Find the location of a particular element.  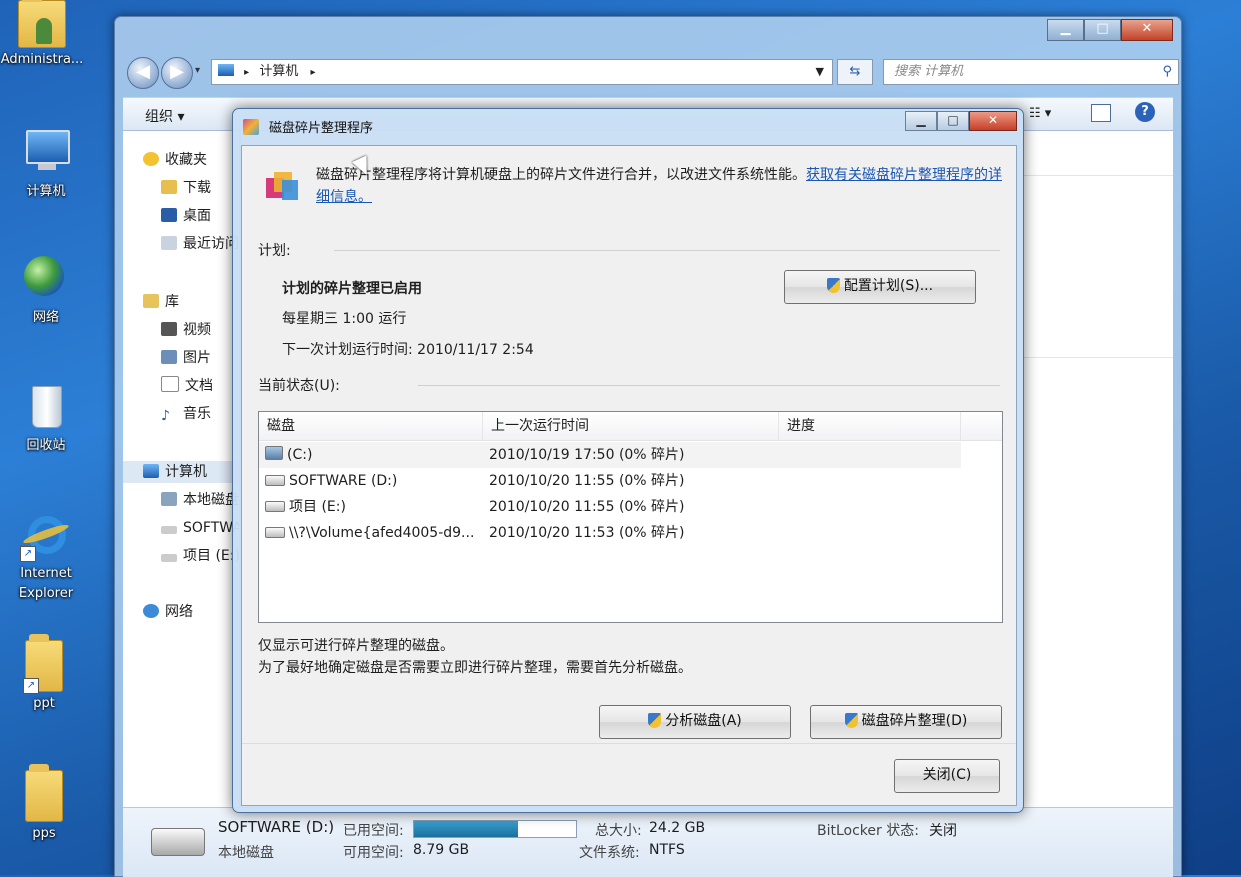

nav-favorites: 收藏夹 is located at coordinates (175, 160).